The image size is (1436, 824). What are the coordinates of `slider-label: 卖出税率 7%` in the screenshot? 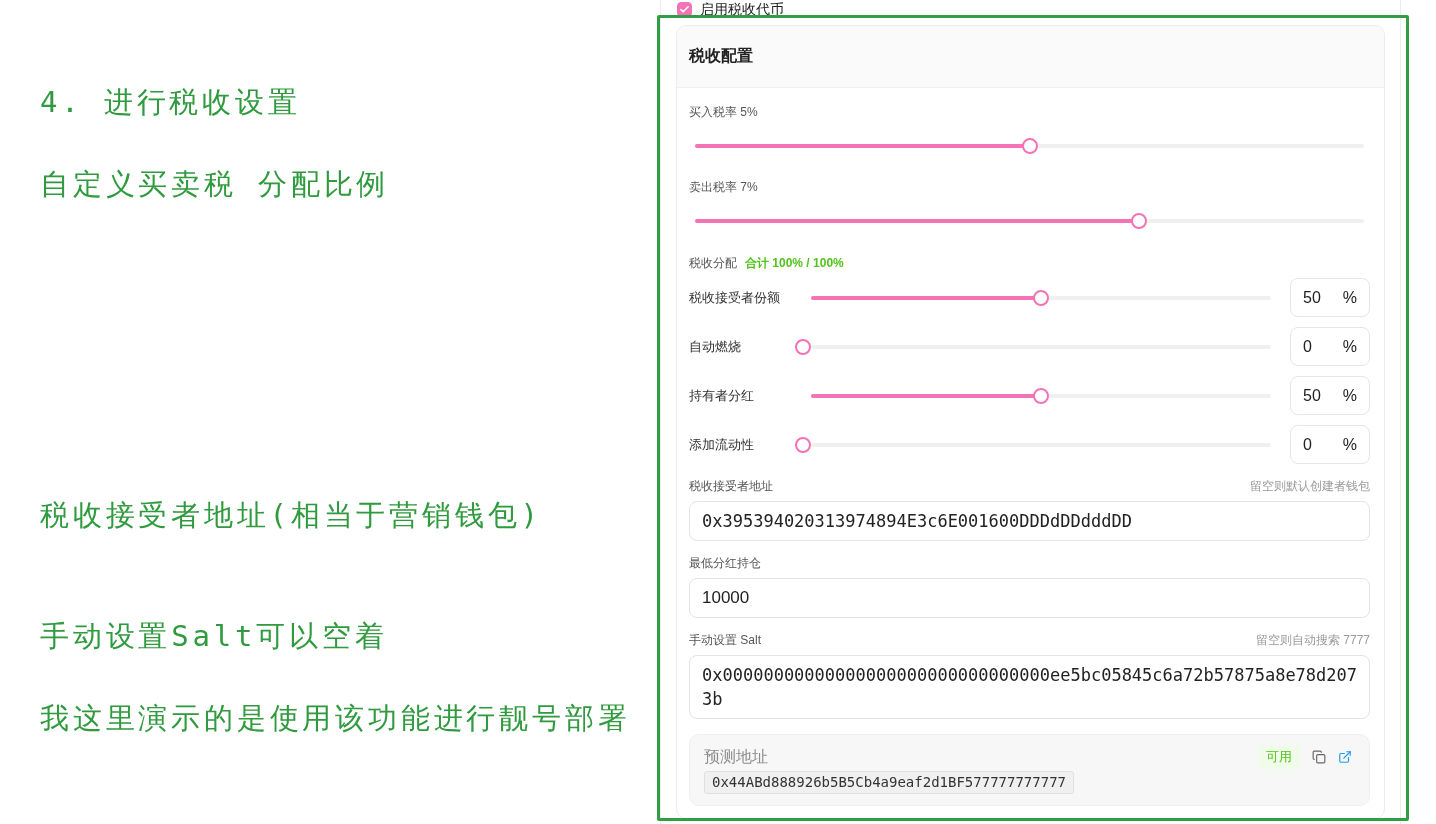 It's located at (723, 187).